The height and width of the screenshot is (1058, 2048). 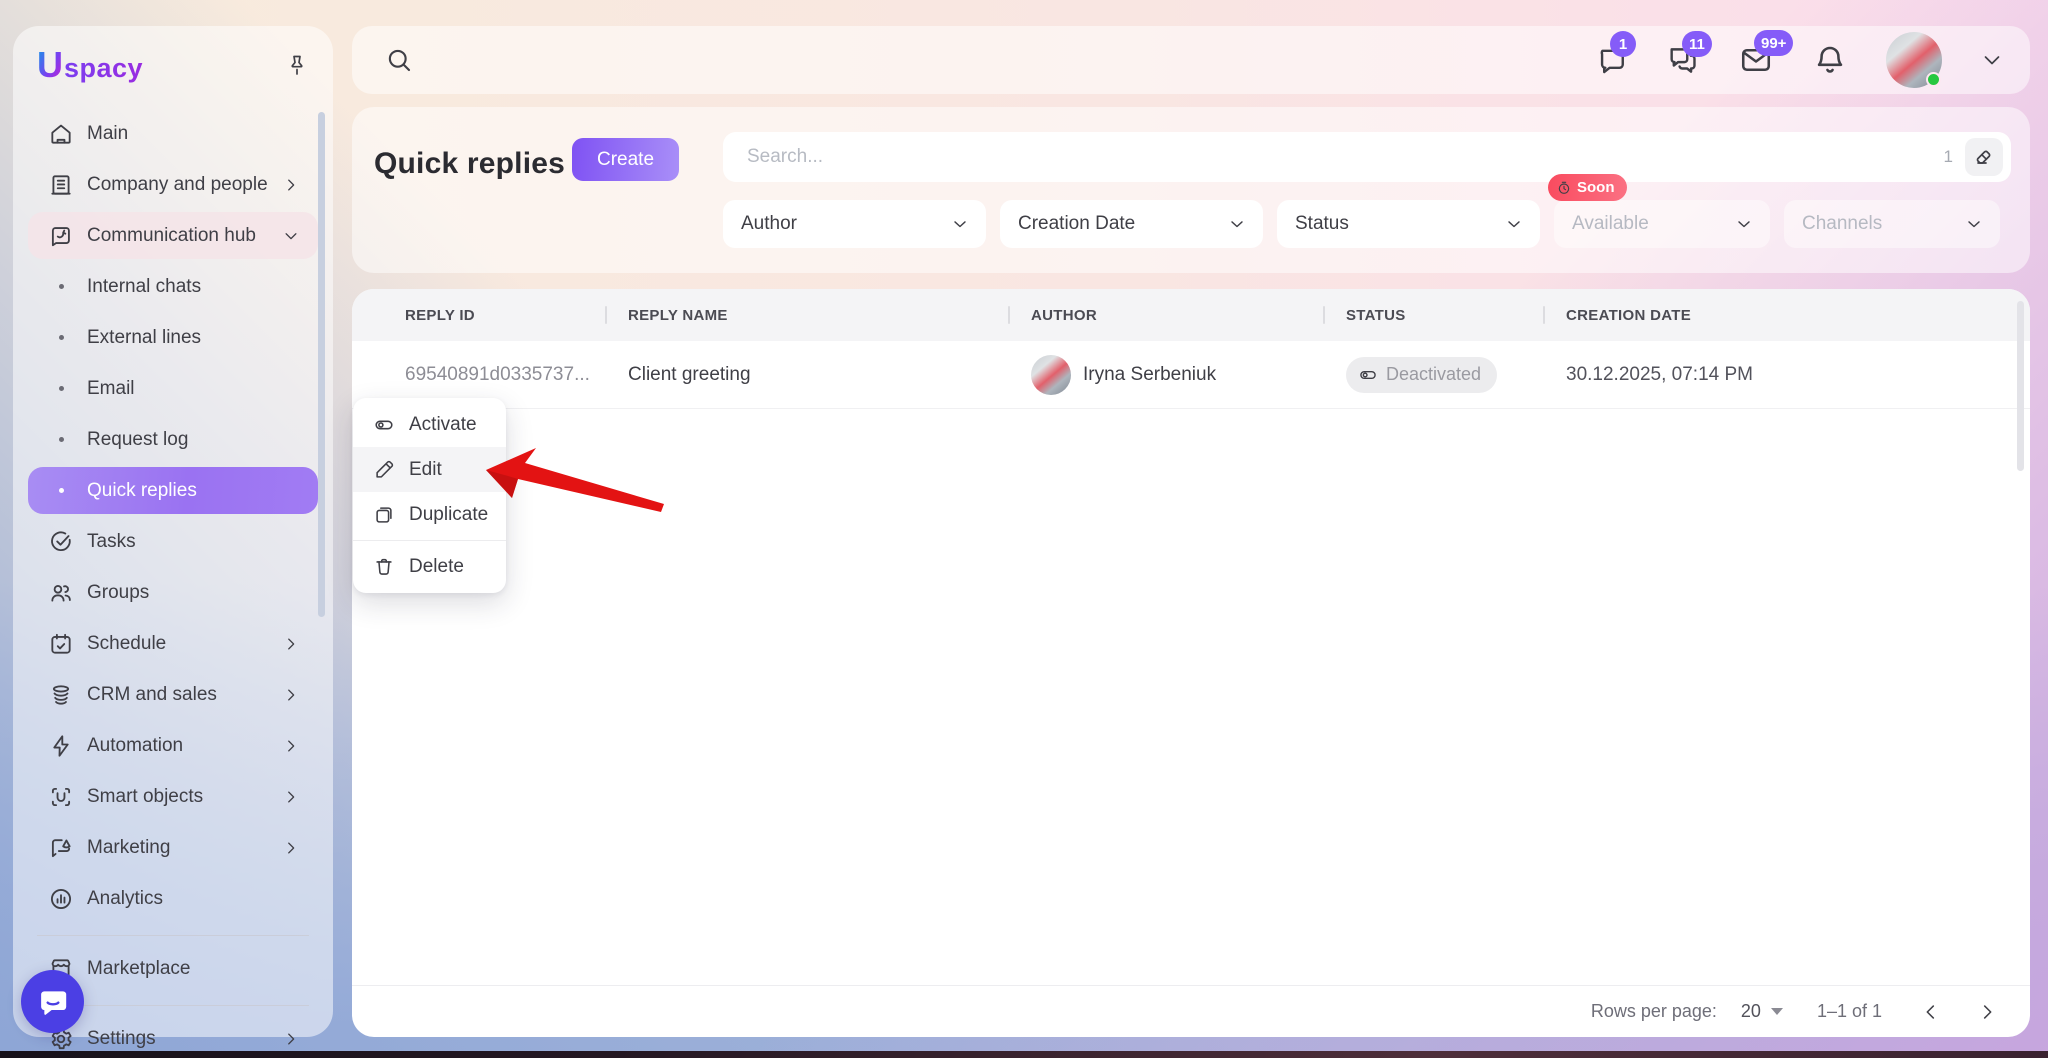 I want to click on support-chat-launcher, so click(x=52, y=1001).